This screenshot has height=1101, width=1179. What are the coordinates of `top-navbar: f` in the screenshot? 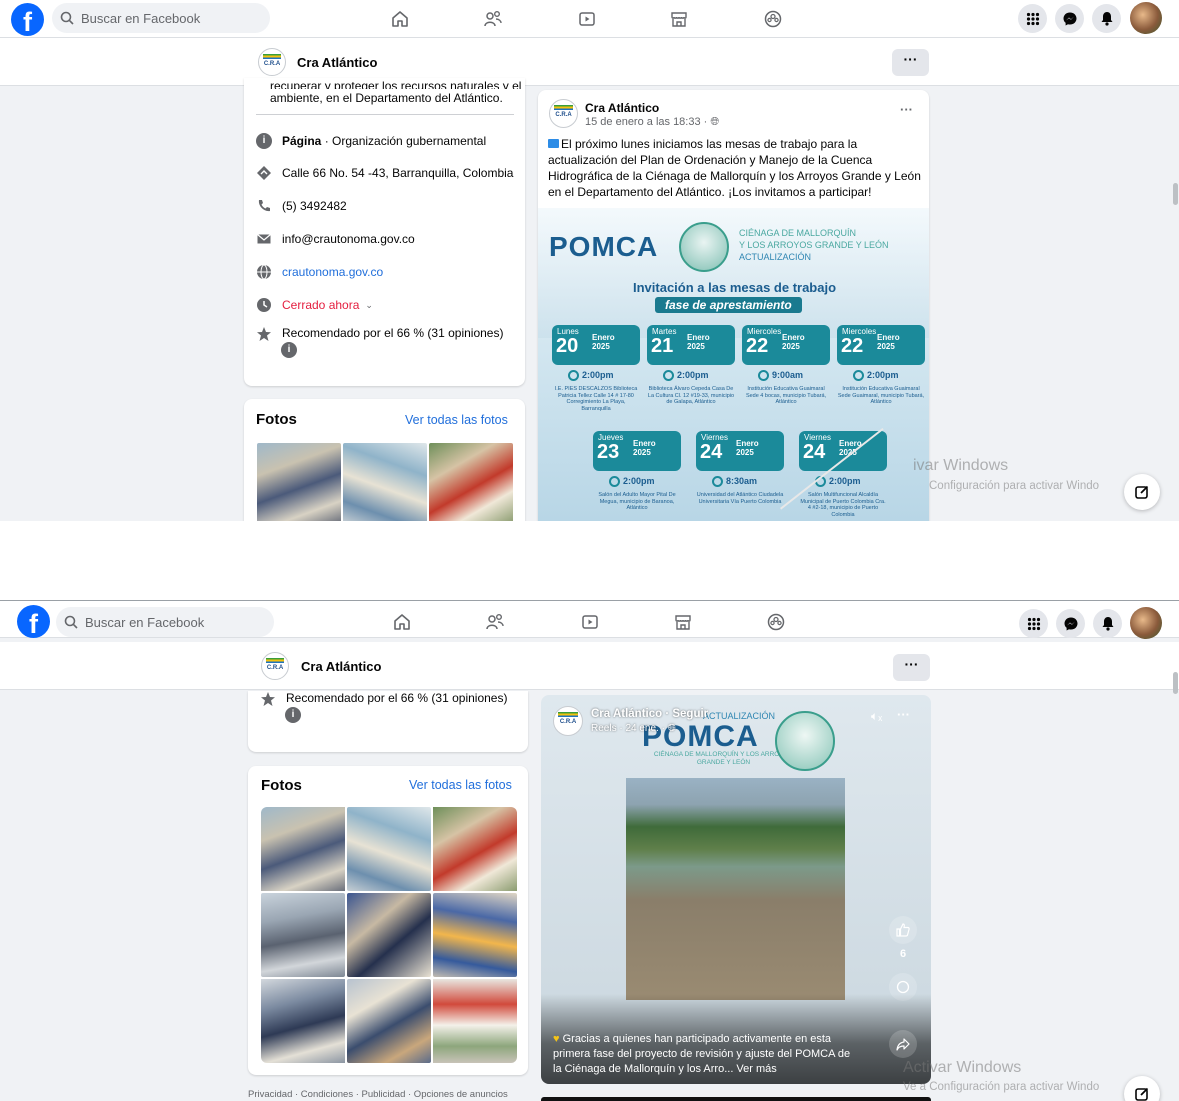 It's located at (589, 619).